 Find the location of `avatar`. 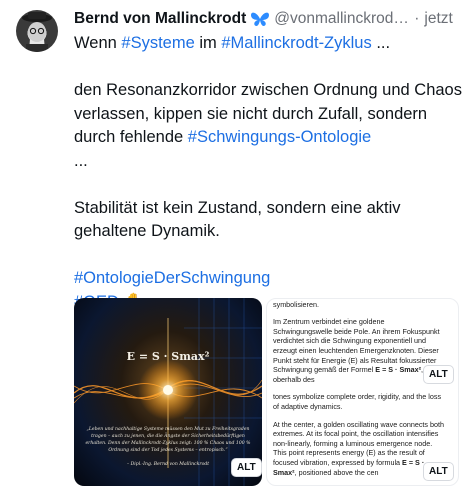

avatar is located at coordinates (37, 31).